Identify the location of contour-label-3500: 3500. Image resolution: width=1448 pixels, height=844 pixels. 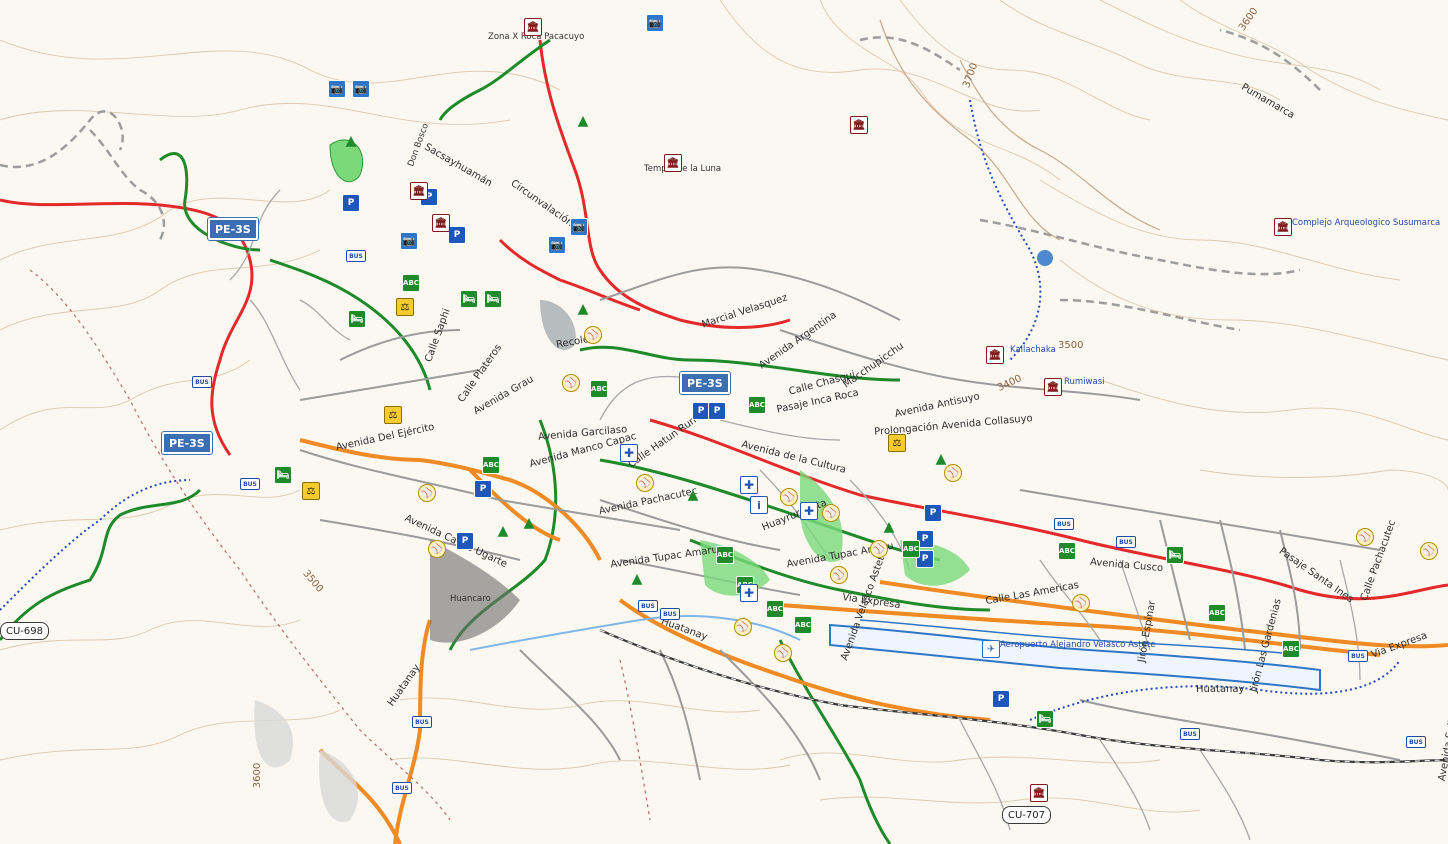
(1071, 345).